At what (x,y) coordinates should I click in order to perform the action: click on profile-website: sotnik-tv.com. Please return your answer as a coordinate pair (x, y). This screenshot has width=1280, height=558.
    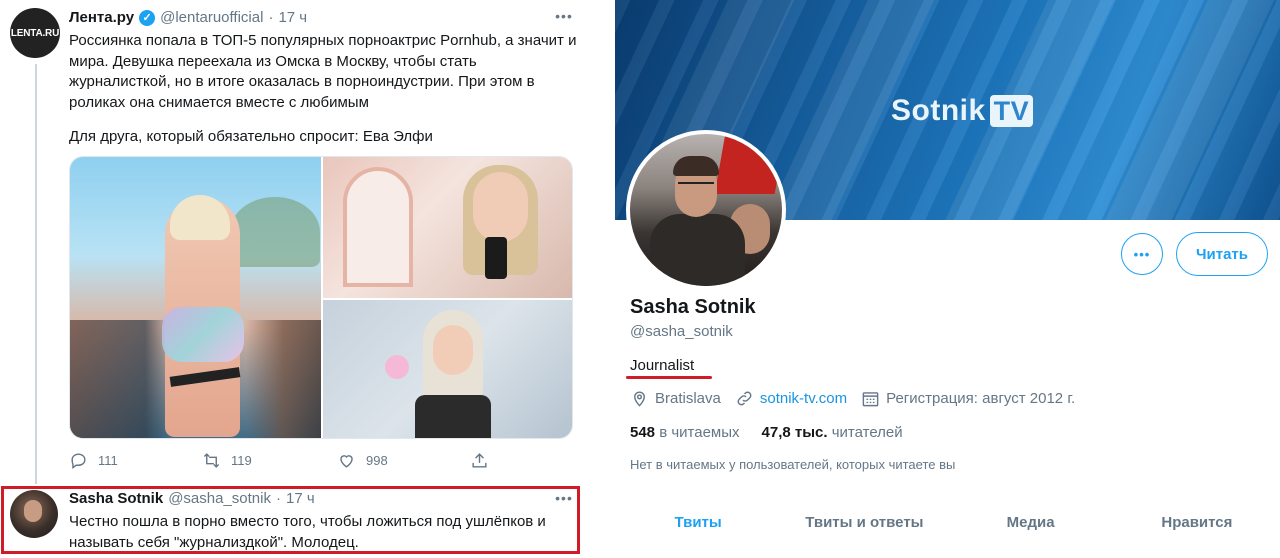
    Looking at the image, I should click on (791, 398).